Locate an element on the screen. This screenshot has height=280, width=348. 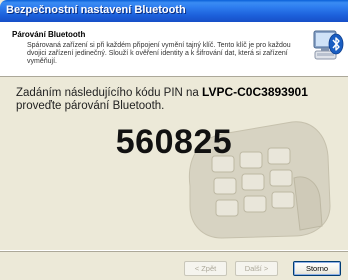
device-name: LVPC-C0C3893901 is located at coordinates (255, 92).